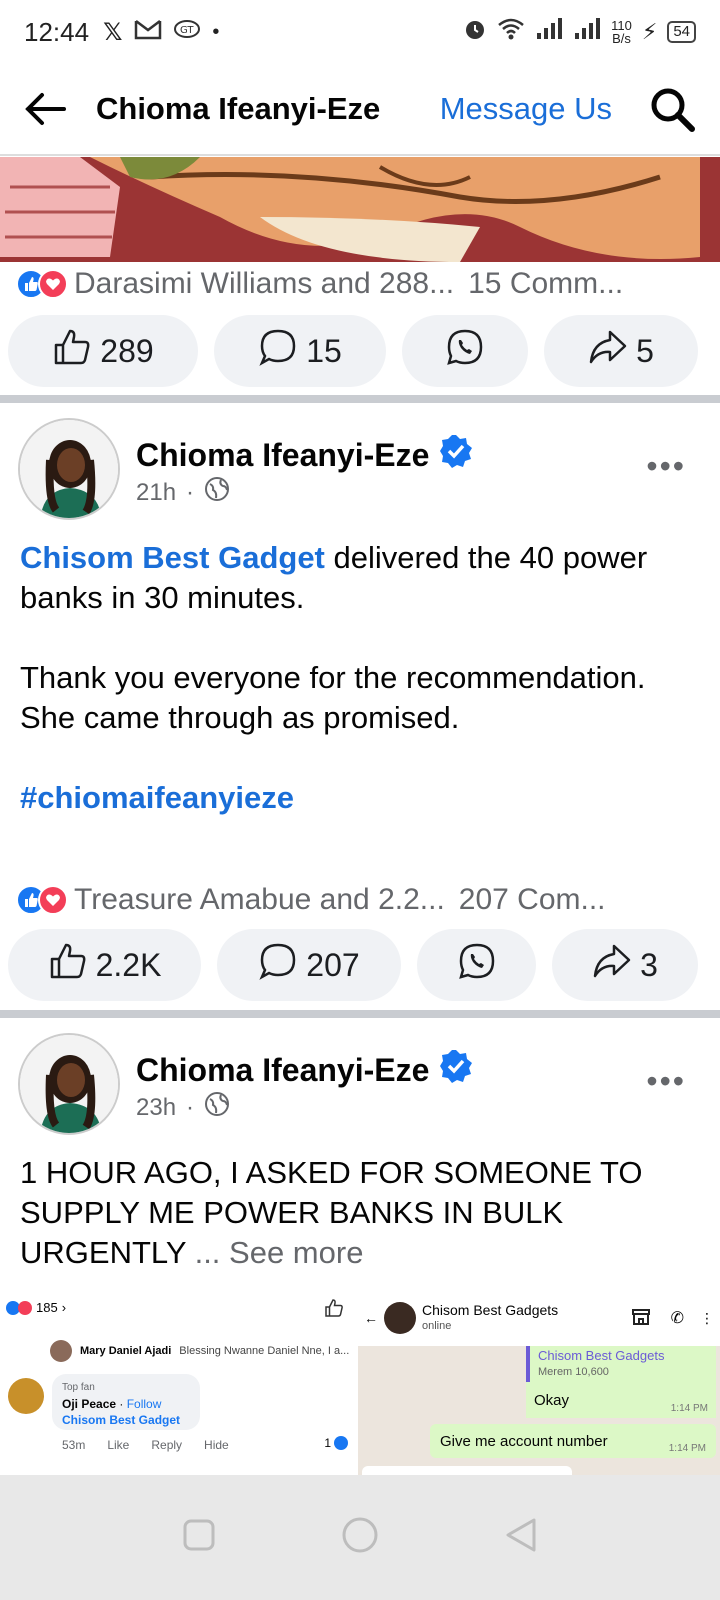 The width and height of the screenshot is (720, 1600). What do you see at coordinates (360, 209) in the screenshot?
I see `post-image` at bounding box center [360, 209].